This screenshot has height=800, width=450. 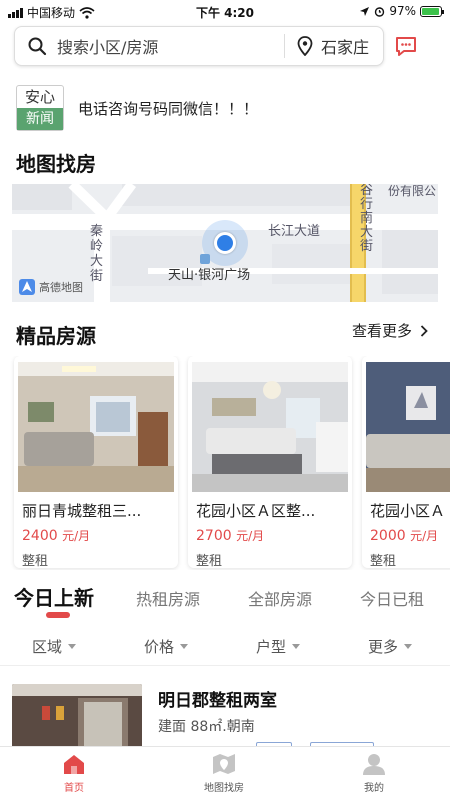 I want to click on tab-today-rented: 今日已租, so click(x=392, y=598).